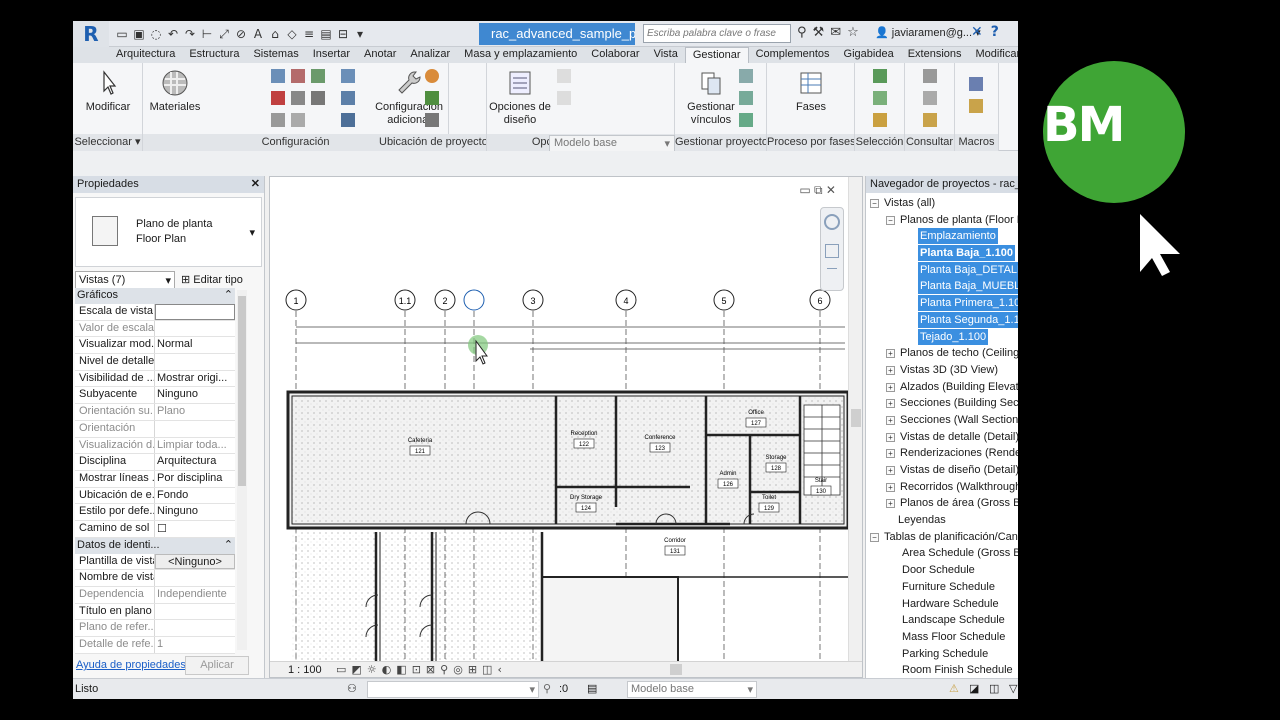  Describe the element at coordinates (802, 32) in the screenshot. I see `binoculars-icon: ⚲` at that location.